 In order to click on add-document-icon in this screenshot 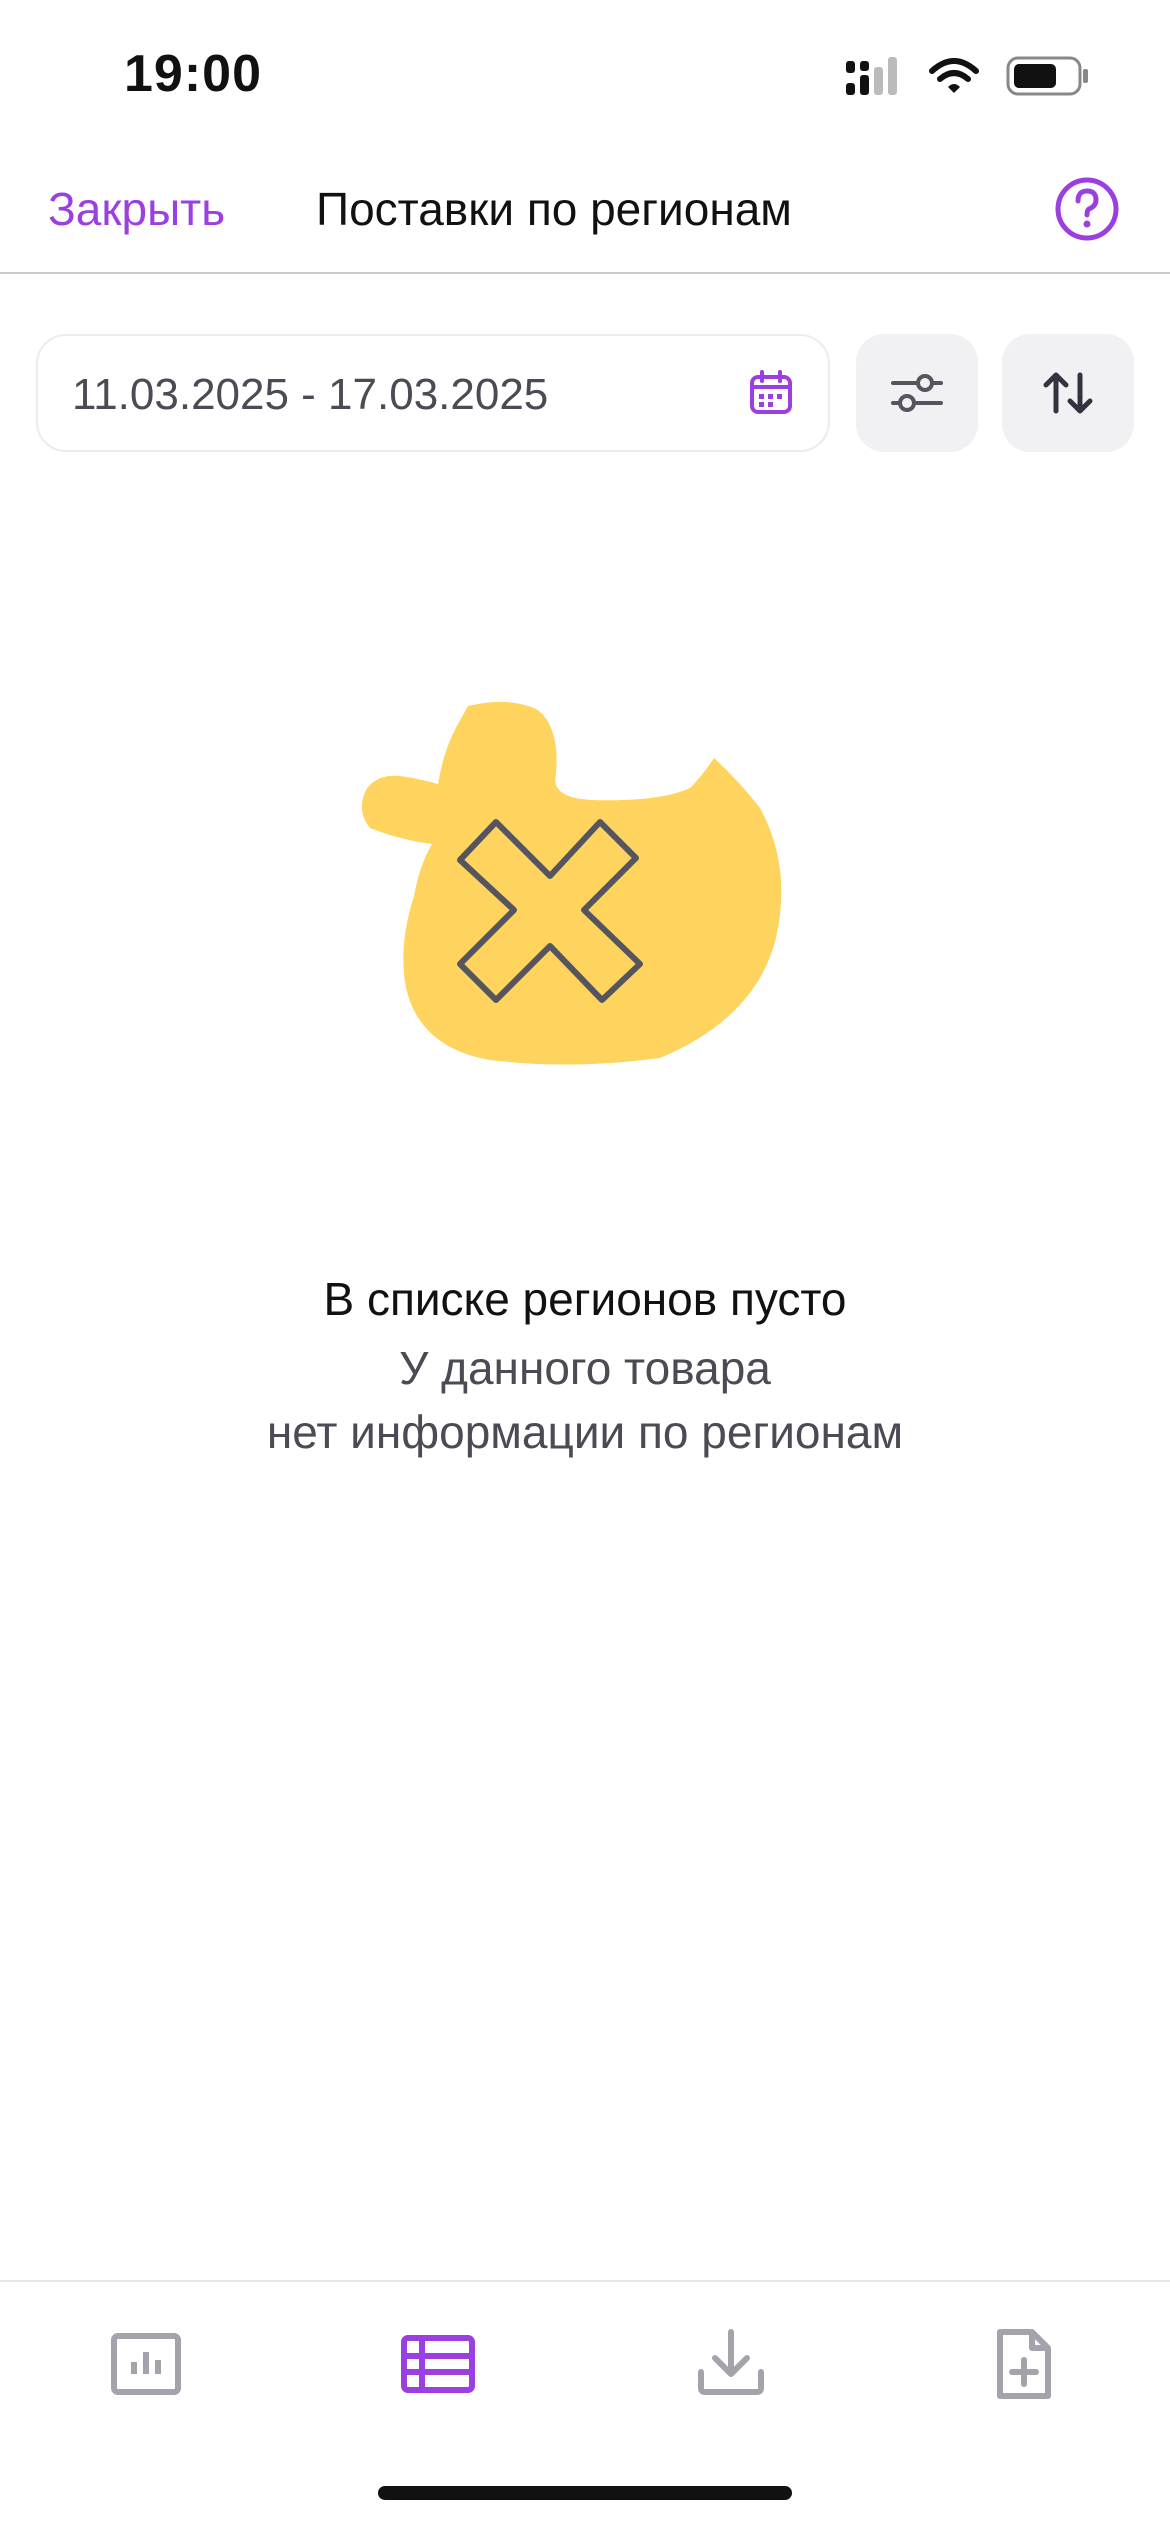, I will do `click(1024, 2364)`.